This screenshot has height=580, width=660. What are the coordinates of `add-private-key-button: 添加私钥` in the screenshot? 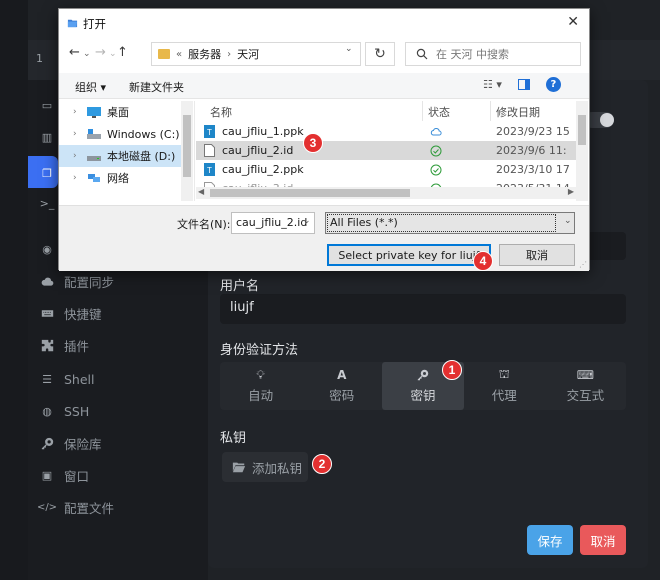 It's located at (265, 467).